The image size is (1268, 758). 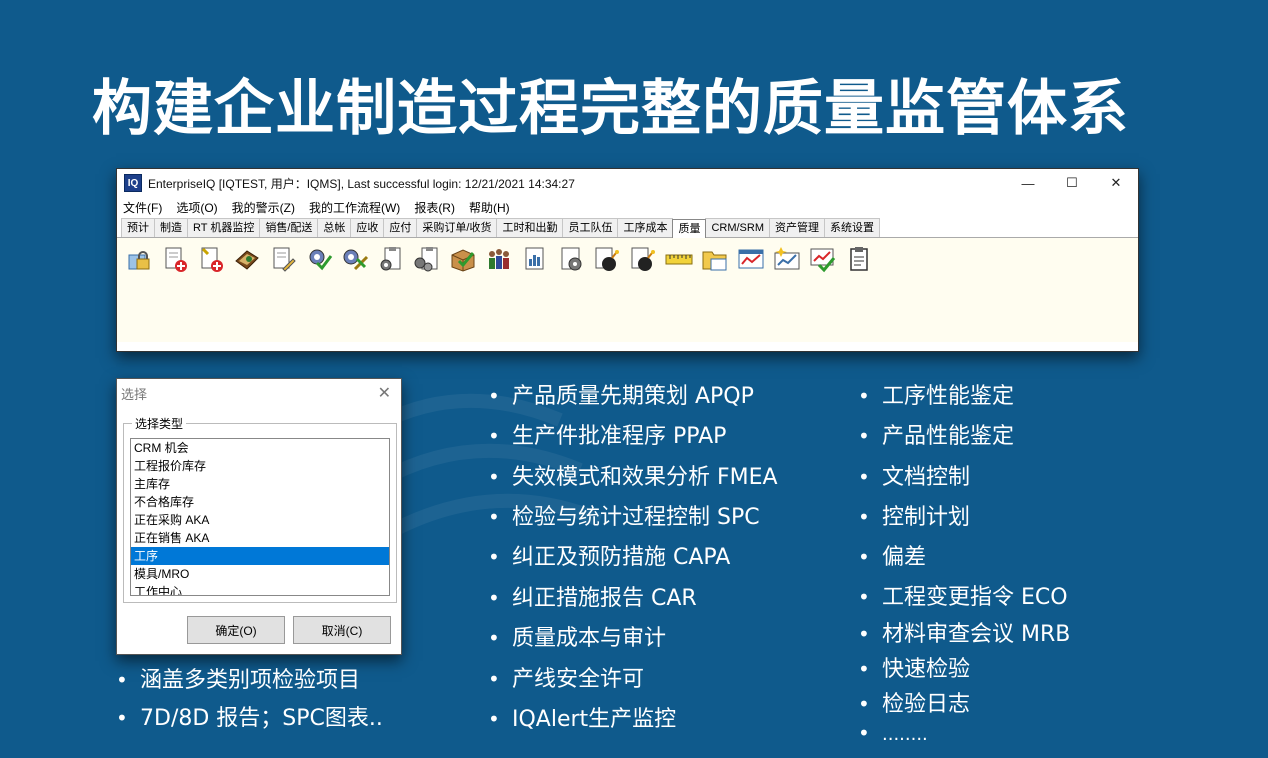 What do you see at coordinates (260, 448) in the screenshot?
I see `list-item: CRM 机会` at bounding box center [260, 448].